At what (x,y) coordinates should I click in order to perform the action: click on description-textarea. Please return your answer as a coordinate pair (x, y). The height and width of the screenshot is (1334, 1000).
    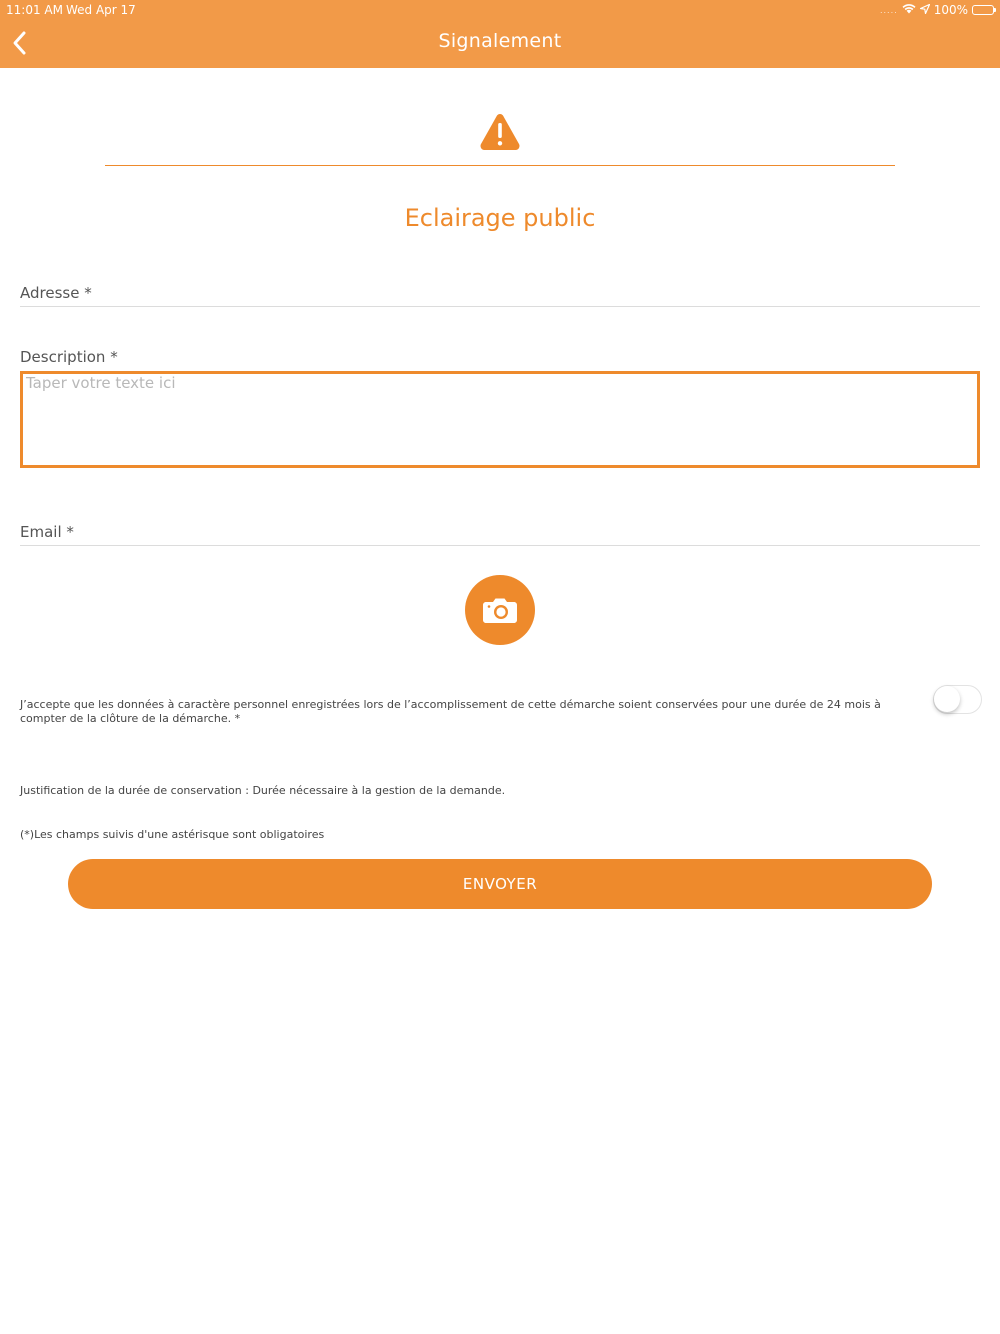
    Looking at the image, I should click on (500, 419).